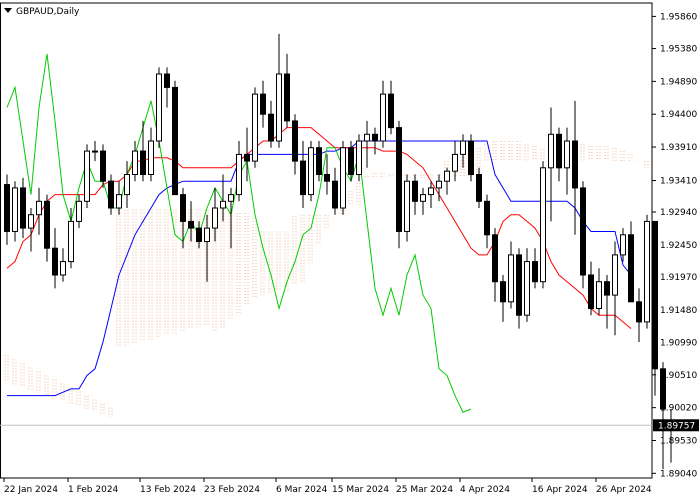 This screenshot has width=700, height=500. What do you see at coordinates (360, 490) in the screenshot?
I see `x-tick-label: 15 Mar 2024` at bounding box center [360, 490].